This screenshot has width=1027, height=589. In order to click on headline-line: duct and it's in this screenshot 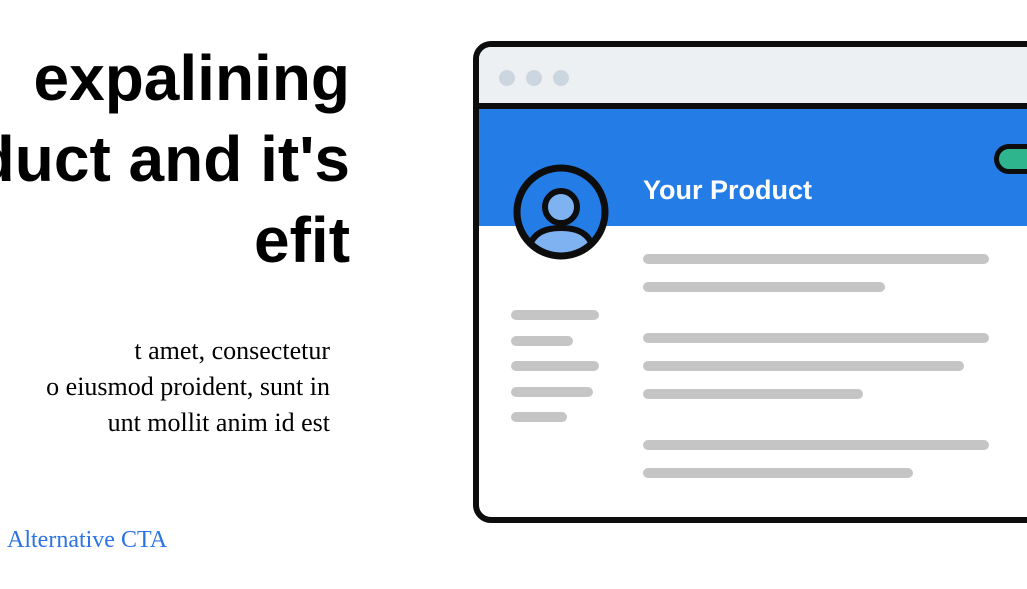, I will do `click(175, 159)`.